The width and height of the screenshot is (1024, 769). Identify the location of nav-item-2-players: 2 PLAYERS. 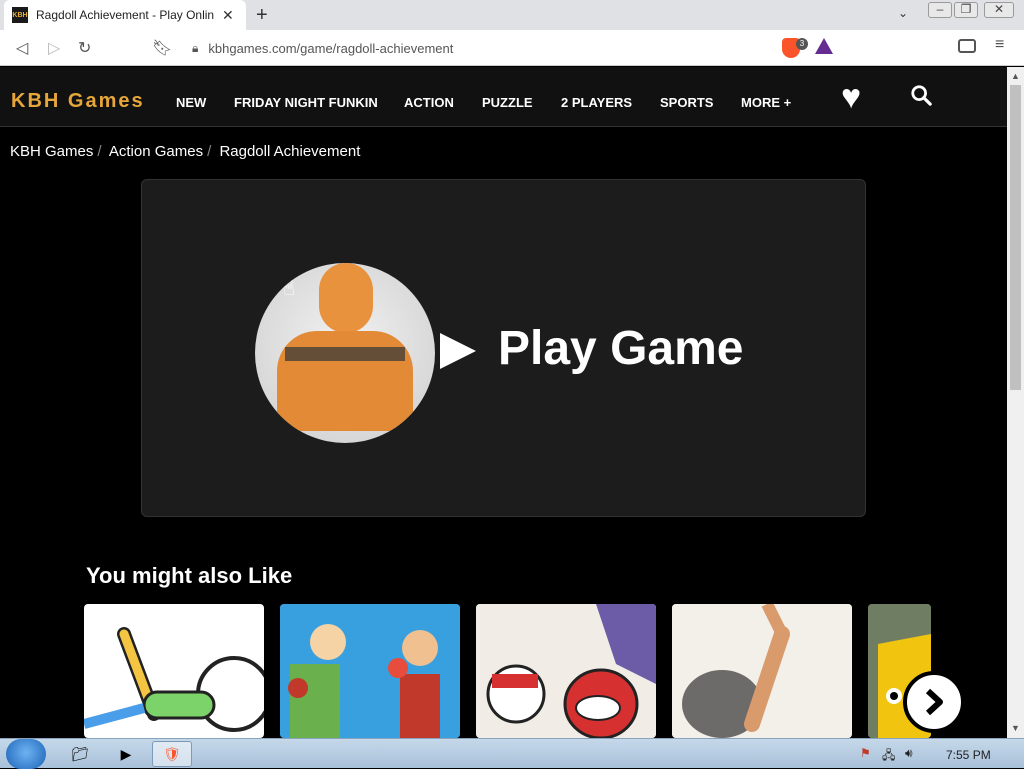
(596, 102).